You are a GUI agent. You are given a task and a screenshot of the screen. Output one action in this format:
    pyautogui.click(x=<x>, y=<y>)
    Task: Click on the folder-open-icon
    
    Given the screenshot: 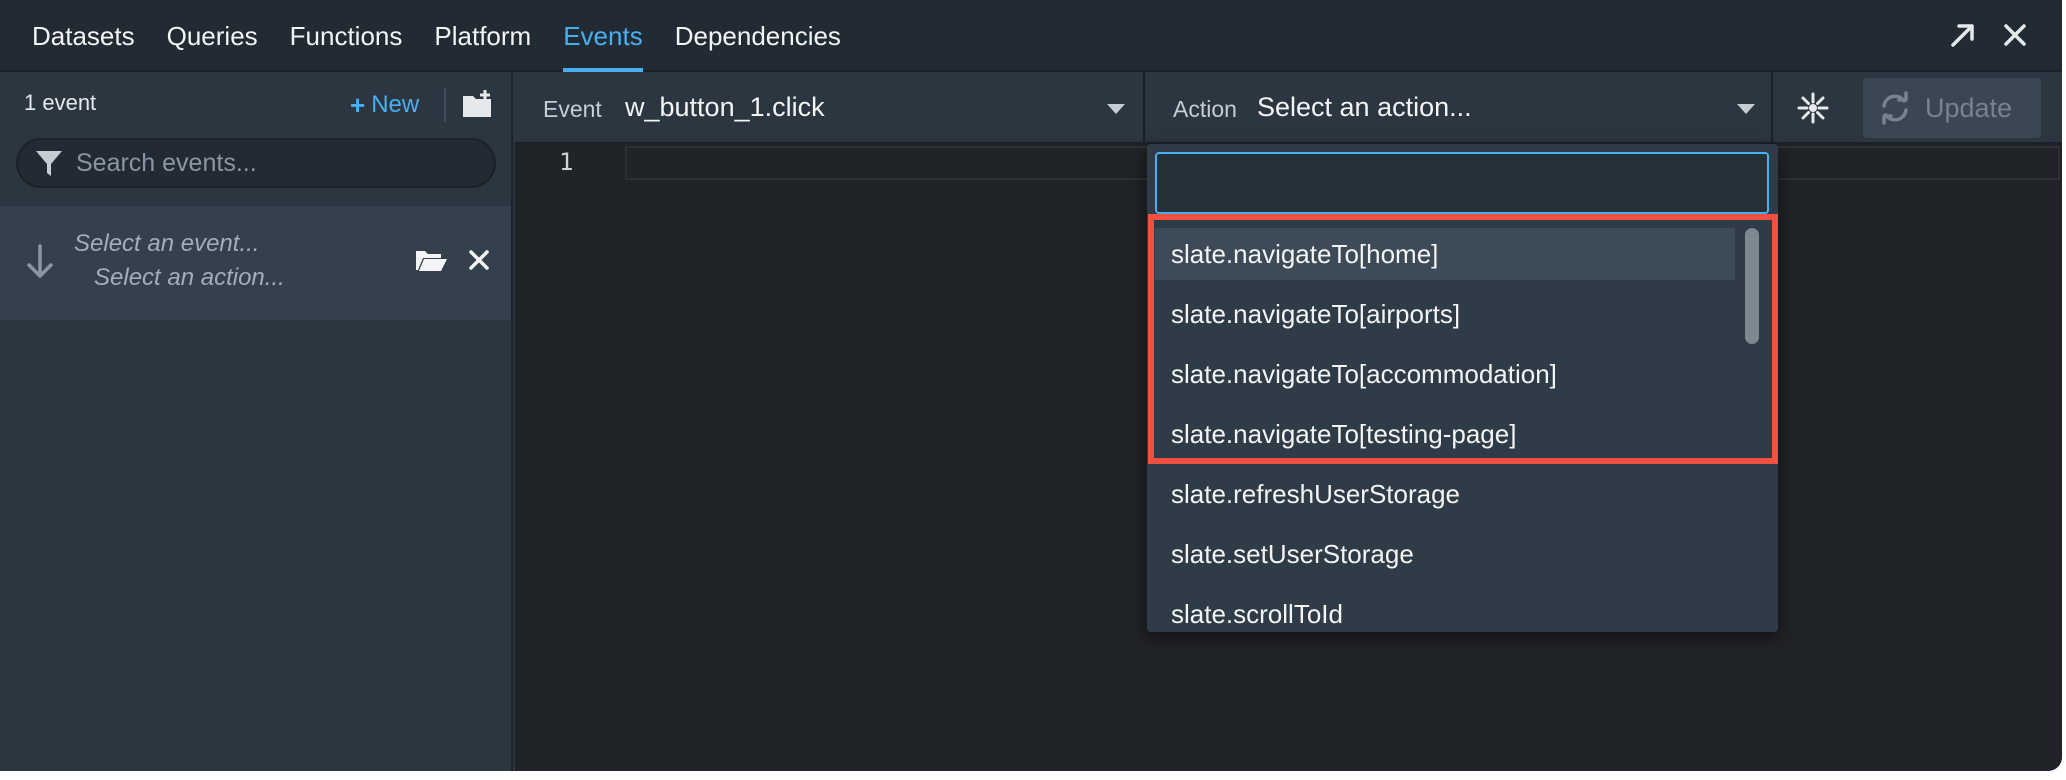 What is the action you would take?
    pyautogui.click(x=431, y=259)
    